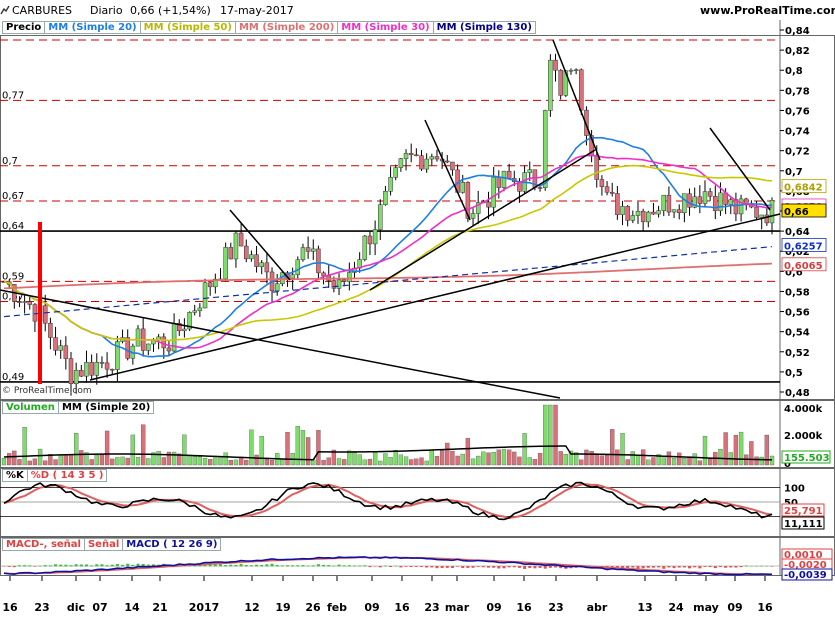 The width and height of the screenshot is (835, 620). What do you see at coordinates (794, 172) in the screenshot?
I see `price-tick-label: 0,7` at bounding box center [794, 172].